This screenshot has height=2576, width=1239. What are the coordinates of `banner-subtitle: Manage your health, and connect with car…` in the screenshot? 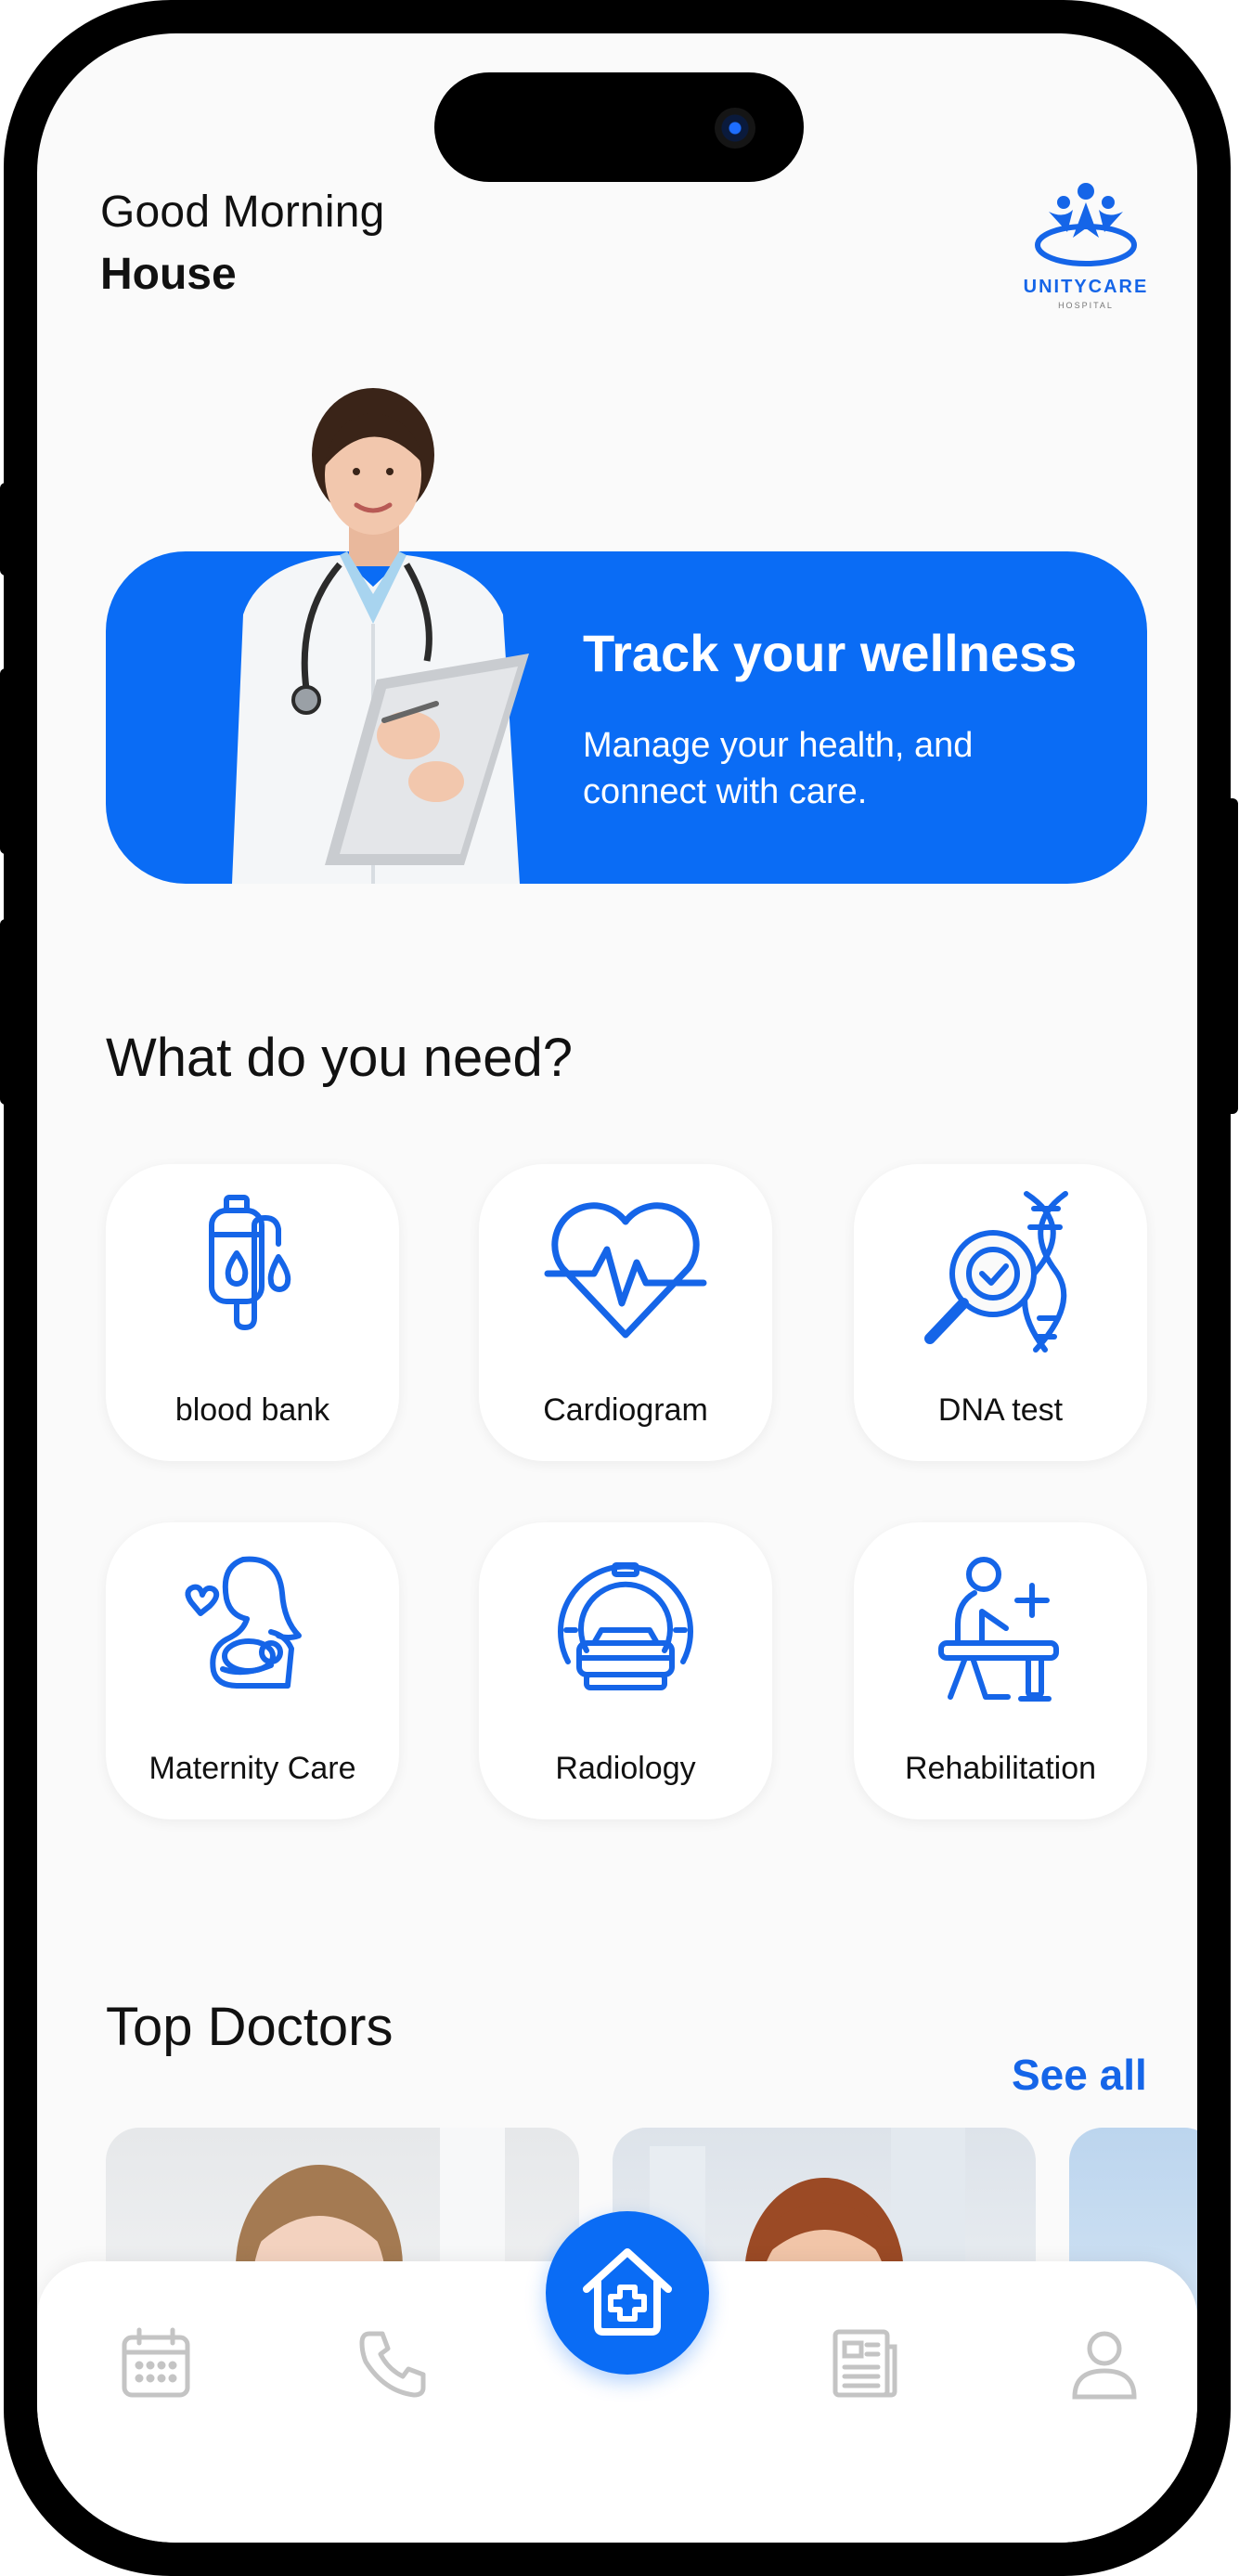 It's located at (778, 768).